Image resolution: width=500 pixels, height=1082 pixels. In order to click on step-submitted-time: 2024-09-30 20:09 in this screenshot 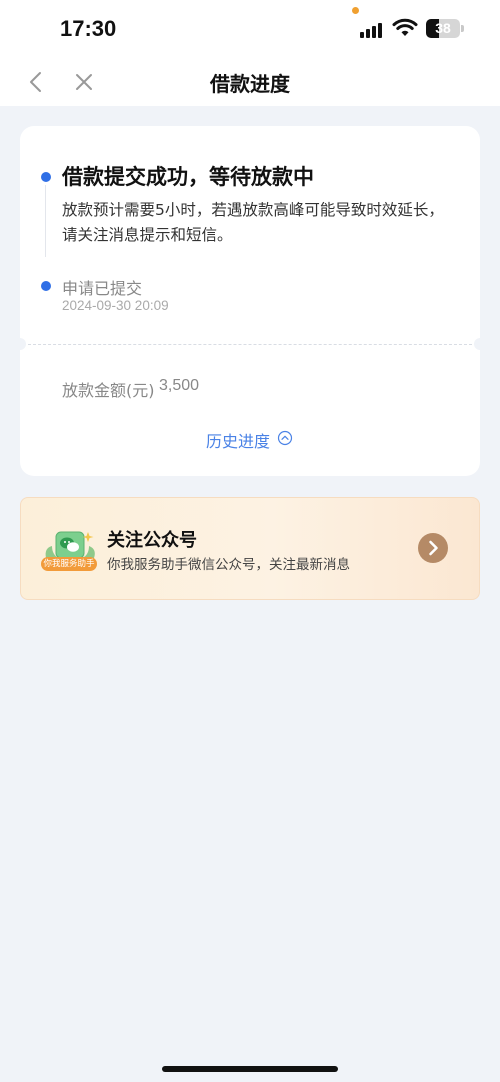, I will do `click(115, 305)`.